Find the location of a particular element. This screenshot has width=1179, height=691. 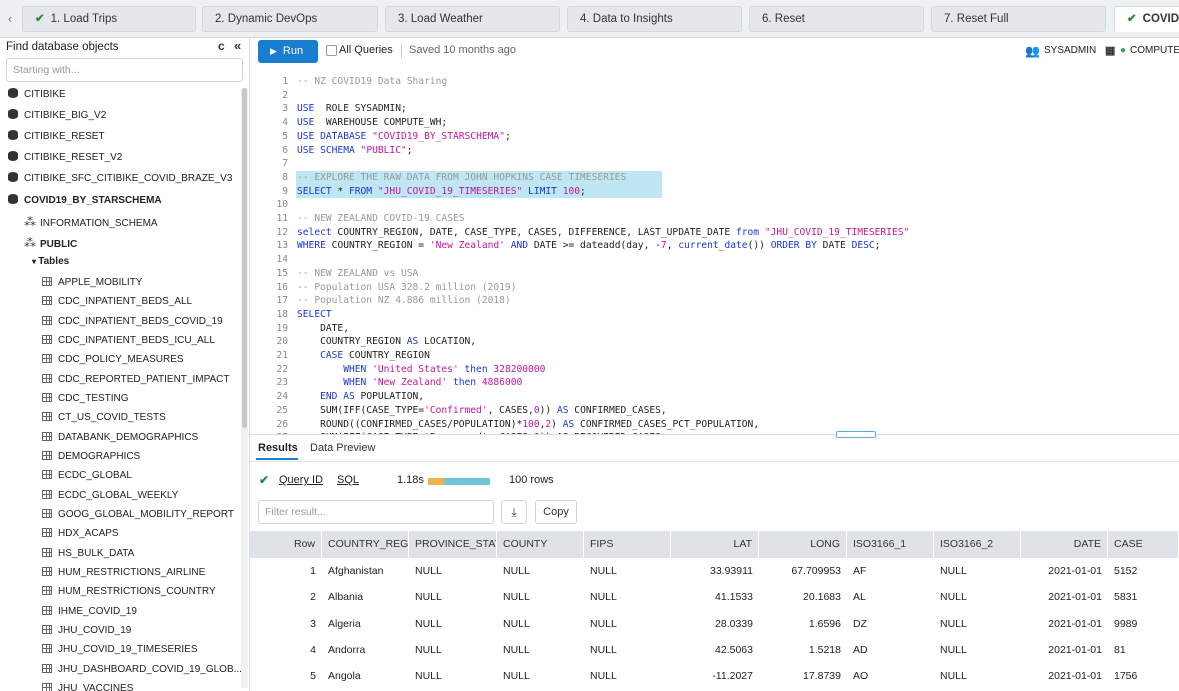

tables-folder: ▾ Tables is located at coordinates (50, 262).